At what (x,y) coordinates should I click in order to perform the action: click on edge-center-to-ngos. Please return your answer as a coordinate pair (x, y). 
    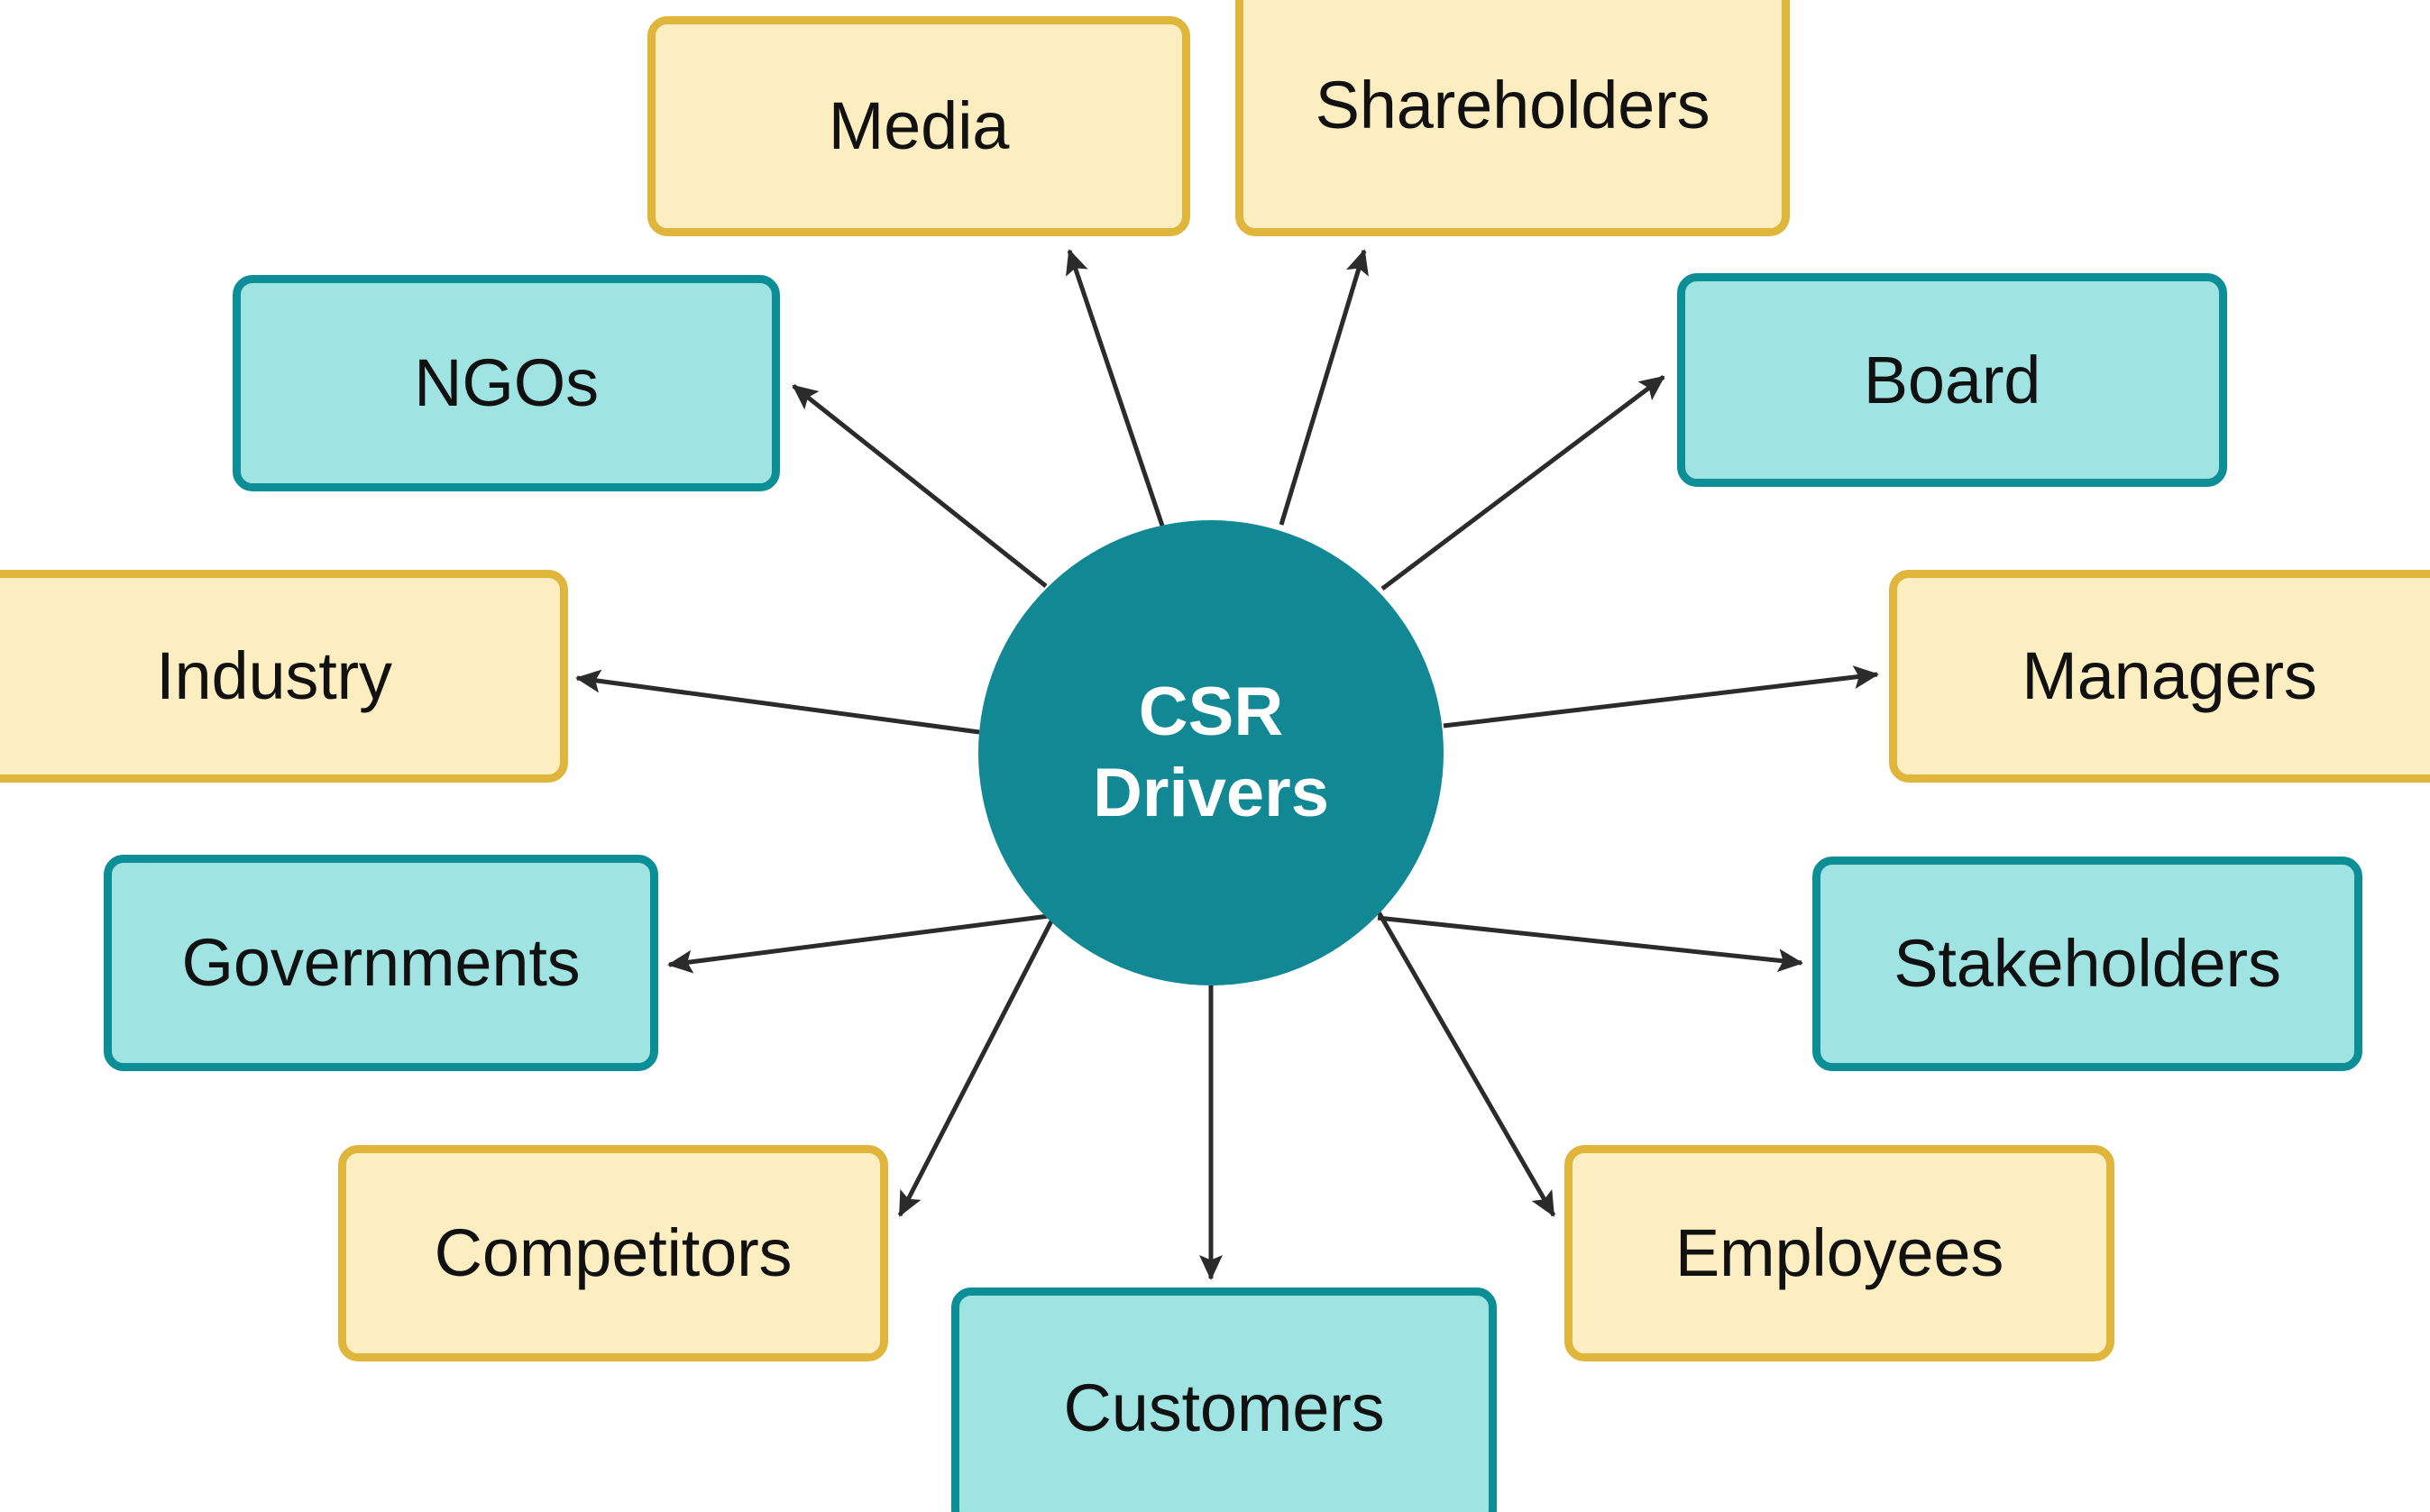
    Looking at the image, I should click on (920, 486).